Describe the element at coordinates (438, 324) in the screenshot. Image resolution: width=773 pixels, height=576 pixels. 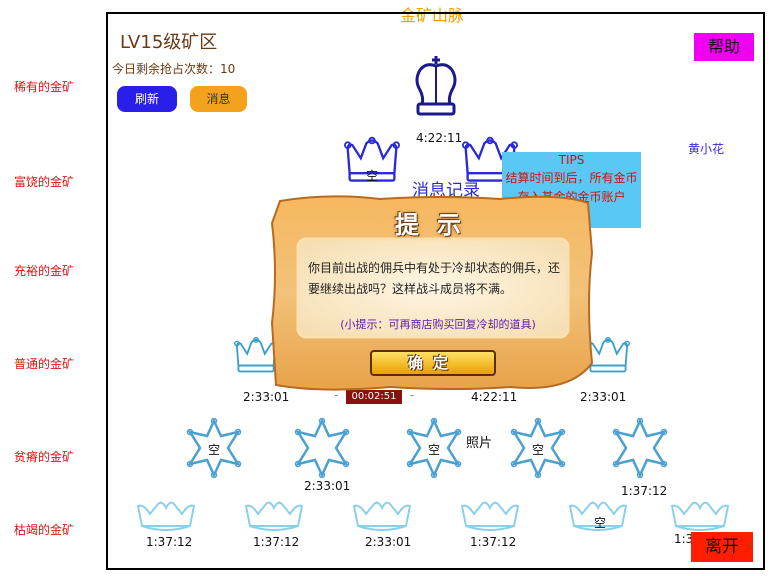
I see `dialog-hint: (小提示：可再商店购买回复冷却的道具)` at that location.